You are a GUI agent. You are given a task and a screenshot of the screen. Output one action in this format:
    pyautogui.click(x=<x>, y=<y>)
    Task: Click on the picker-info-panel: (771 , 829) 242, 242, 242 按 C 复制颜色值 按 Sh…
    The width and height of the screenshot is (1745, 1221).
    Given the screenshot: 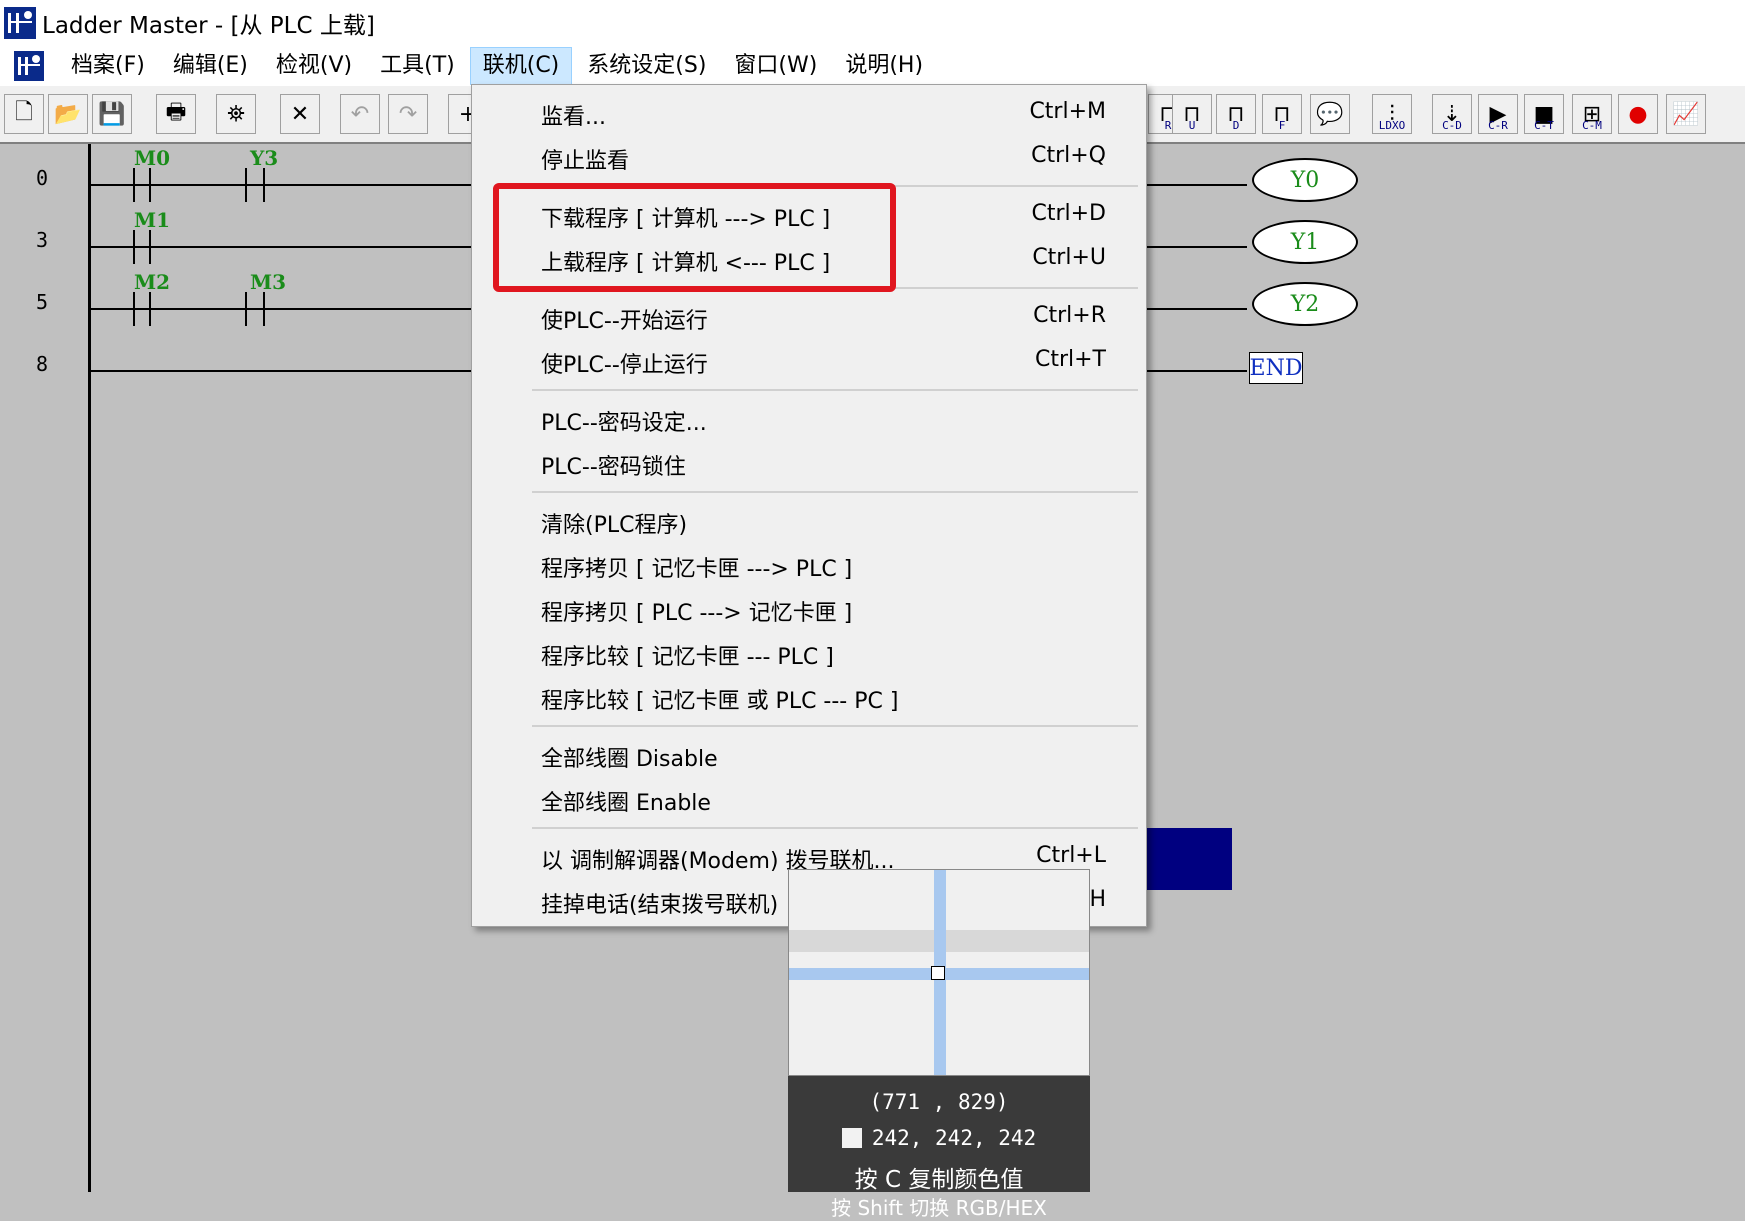 What is the action you would take?
    pyautogui.click(x=939, y=1148)
    